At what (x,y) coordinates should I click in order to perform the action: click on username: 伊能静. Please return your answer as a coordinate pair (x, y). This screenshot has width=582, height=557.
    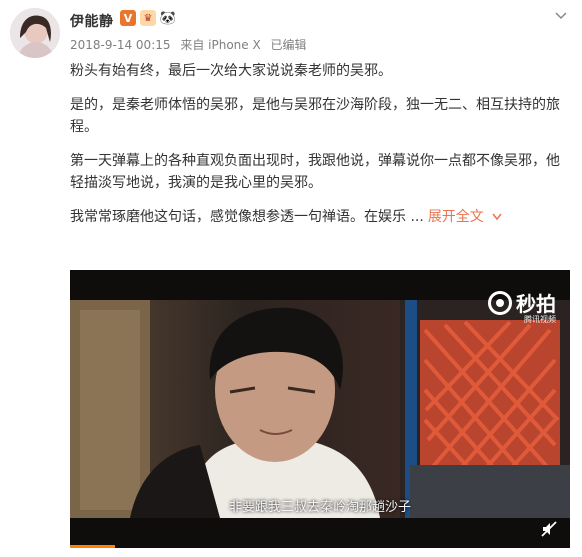
    Looking at the image, I should click on (92, 21).